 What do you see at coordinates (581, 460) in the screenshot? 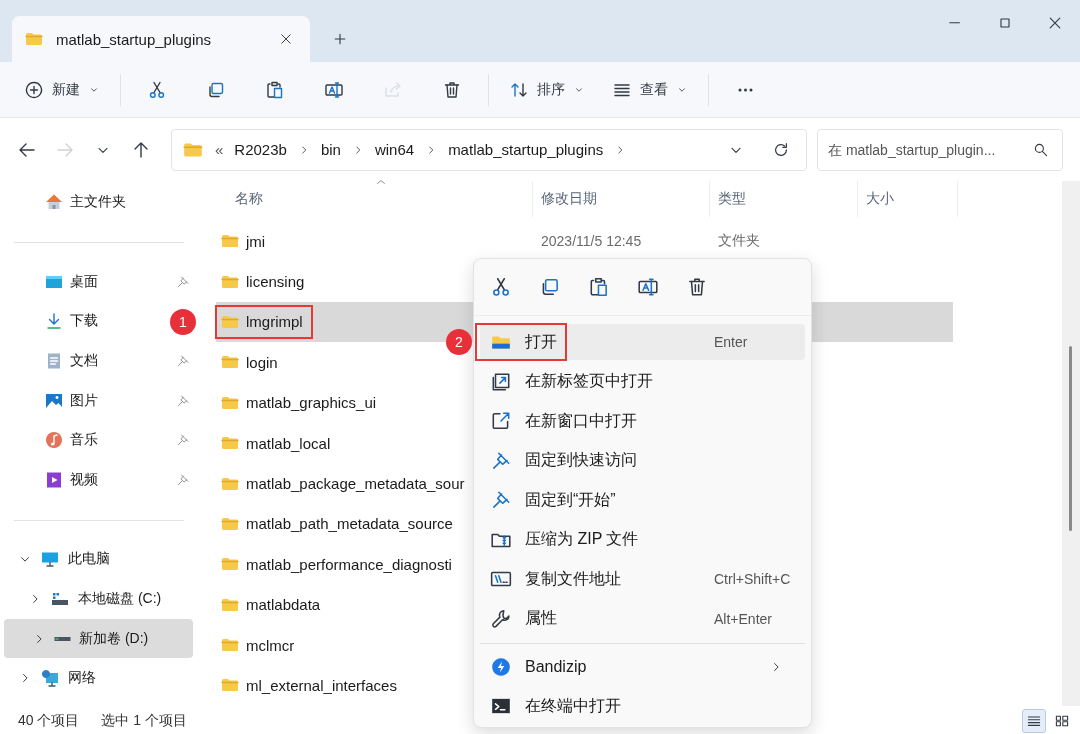
I see `menu-label: 固定到快速访问` at bounding box center [581, 460].